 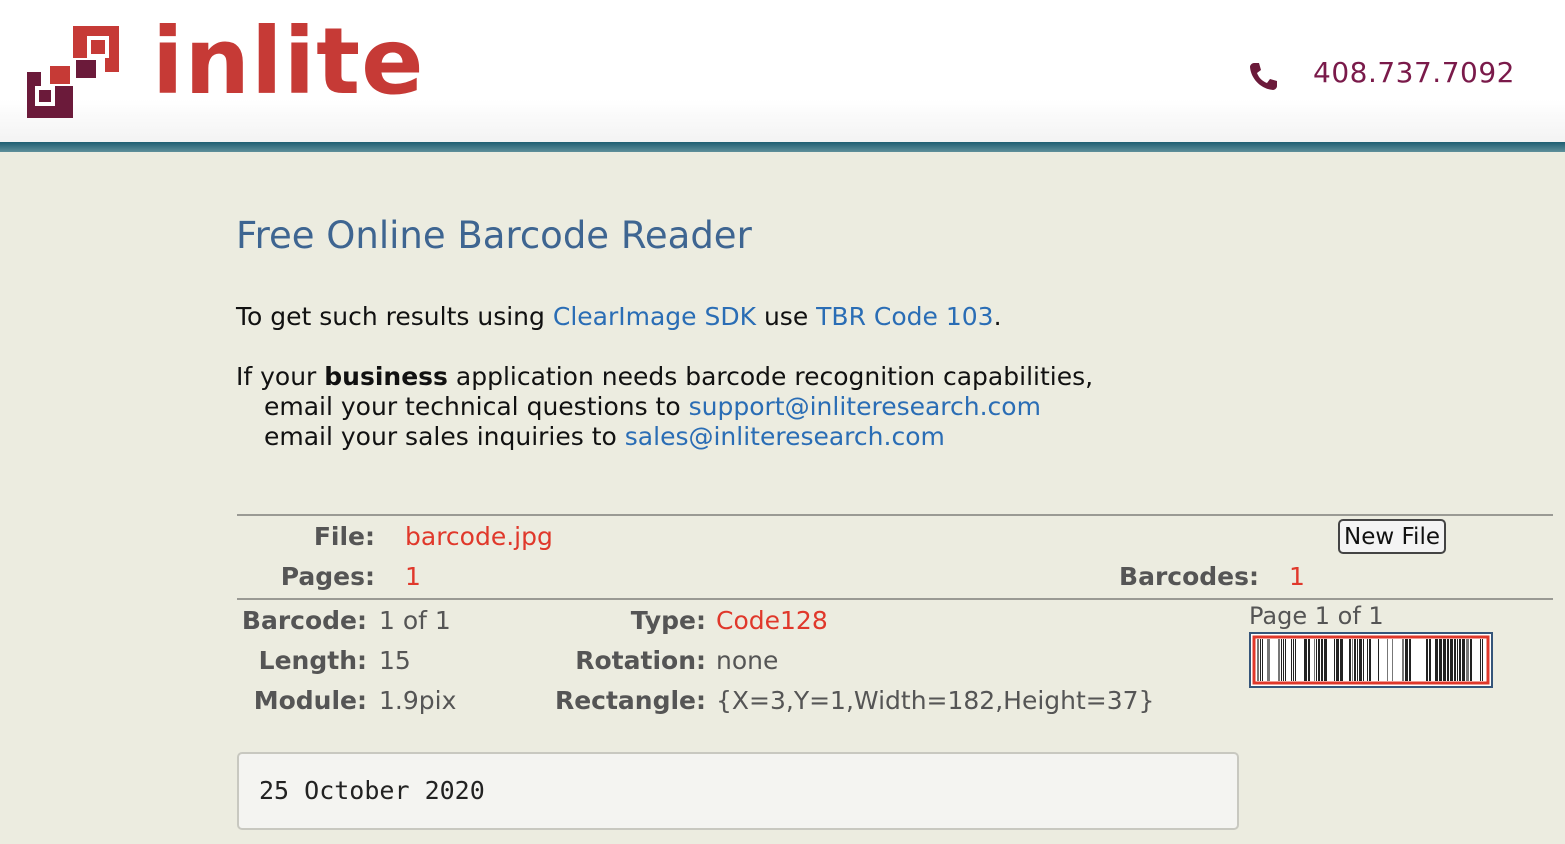 I want to click on page-title: Free Online Barcode Reader, so click(x=494, y=235).